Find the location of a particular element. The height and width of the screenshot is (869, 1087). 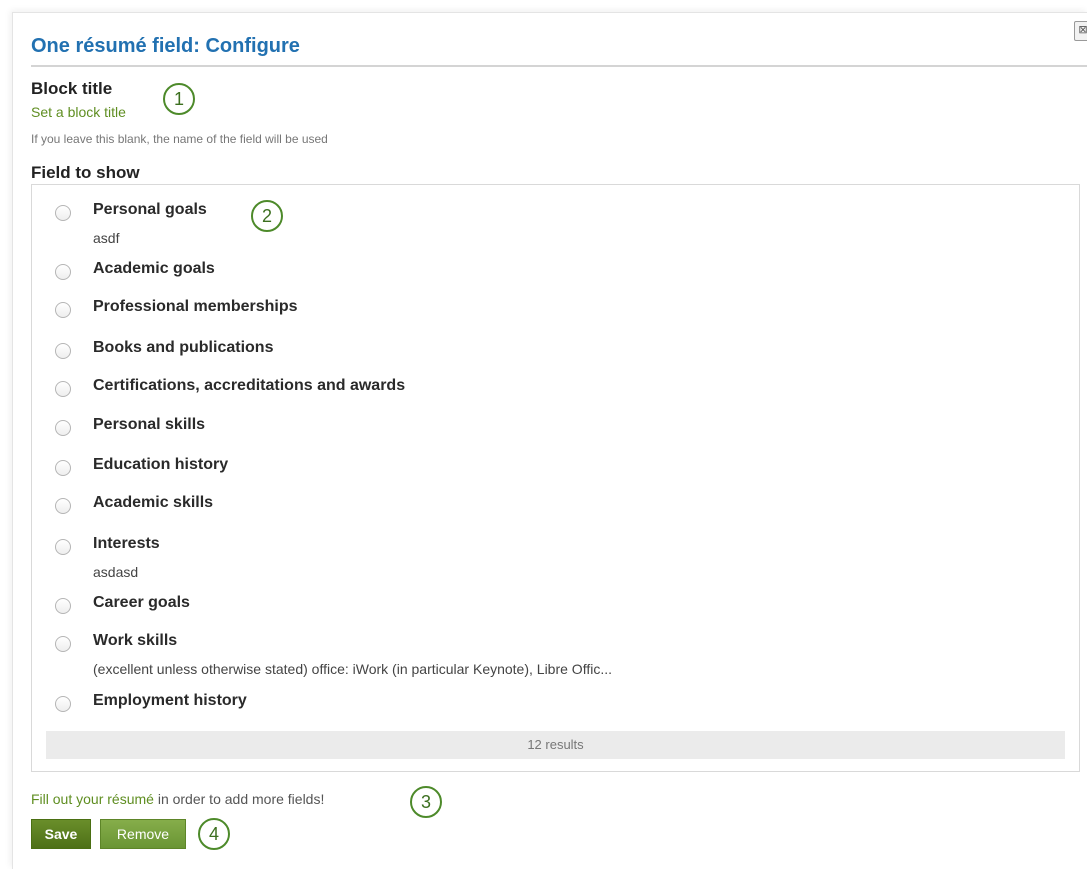

remove-button: Remove is located at coordinates (143, 834).